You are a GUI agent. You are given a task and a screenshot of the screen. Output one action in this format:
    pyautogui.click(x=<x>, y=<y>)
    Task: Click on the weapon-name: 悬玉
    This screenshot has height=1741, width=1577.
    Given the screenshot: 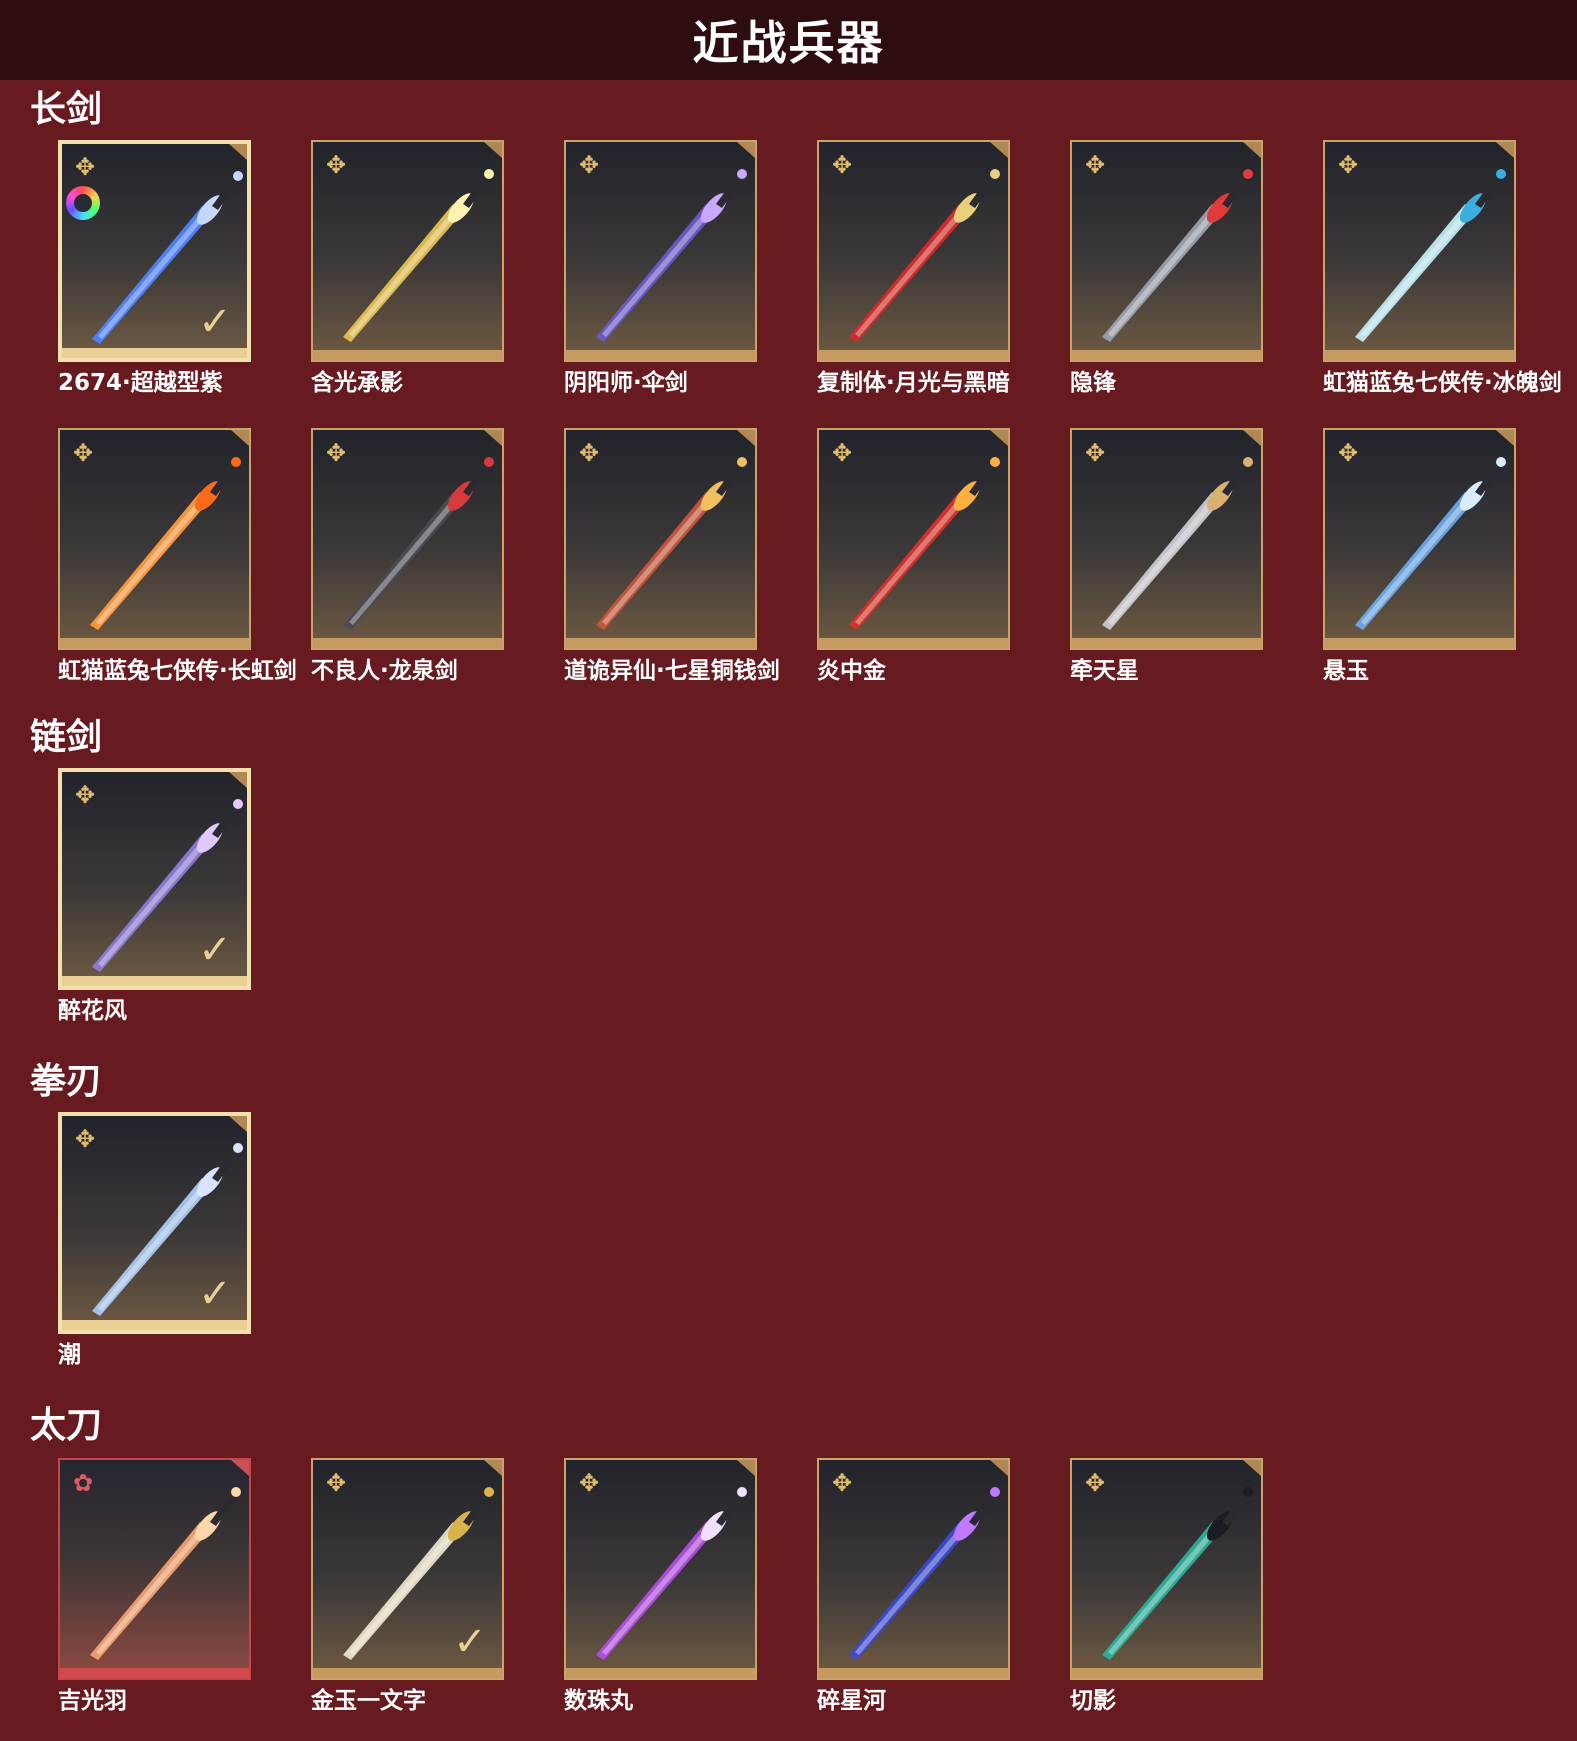 What is the action you would take?
    pyautogui.click(x=1346, y=671)
    